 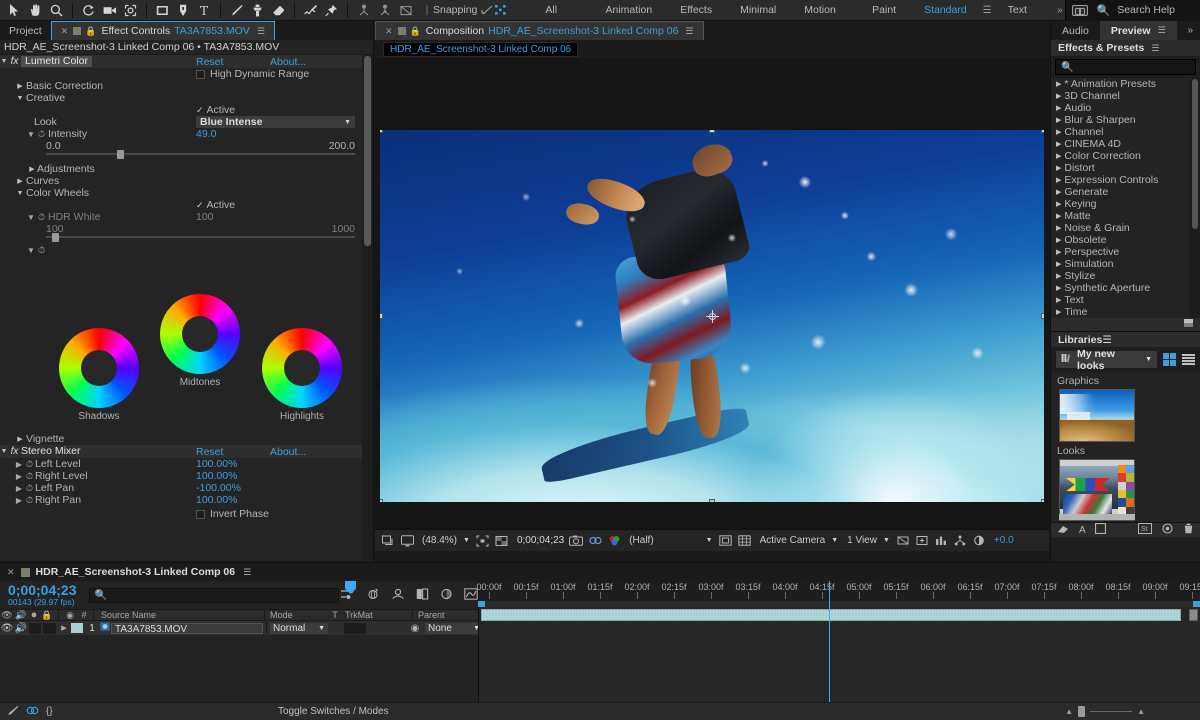 What do you see at coordinates (1169, 359) in the screenshot?
I see `grid-view-icon` at bounding box center [1169, 359].